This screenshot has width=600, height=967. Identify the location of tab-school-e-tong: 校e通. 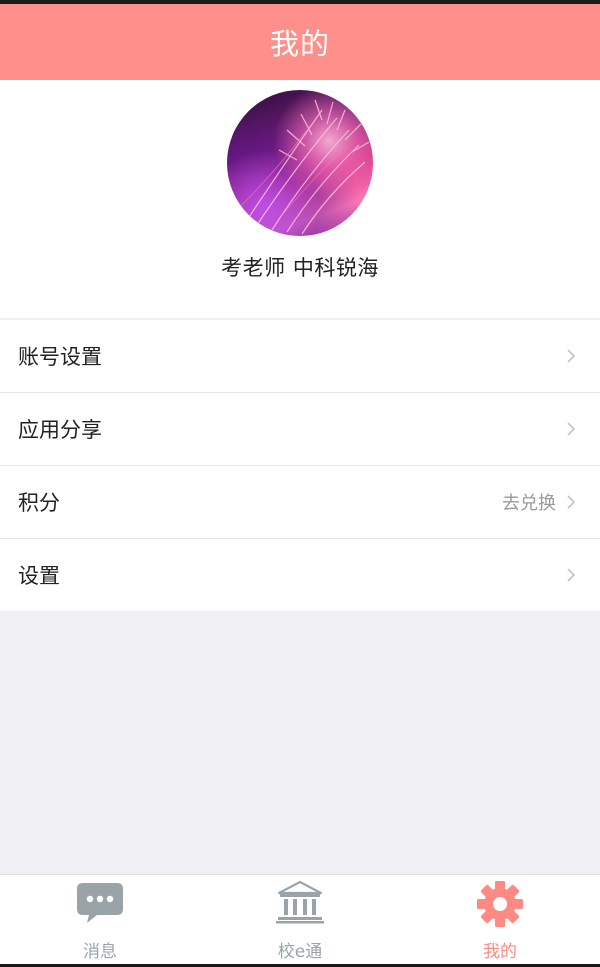
(300, 920).